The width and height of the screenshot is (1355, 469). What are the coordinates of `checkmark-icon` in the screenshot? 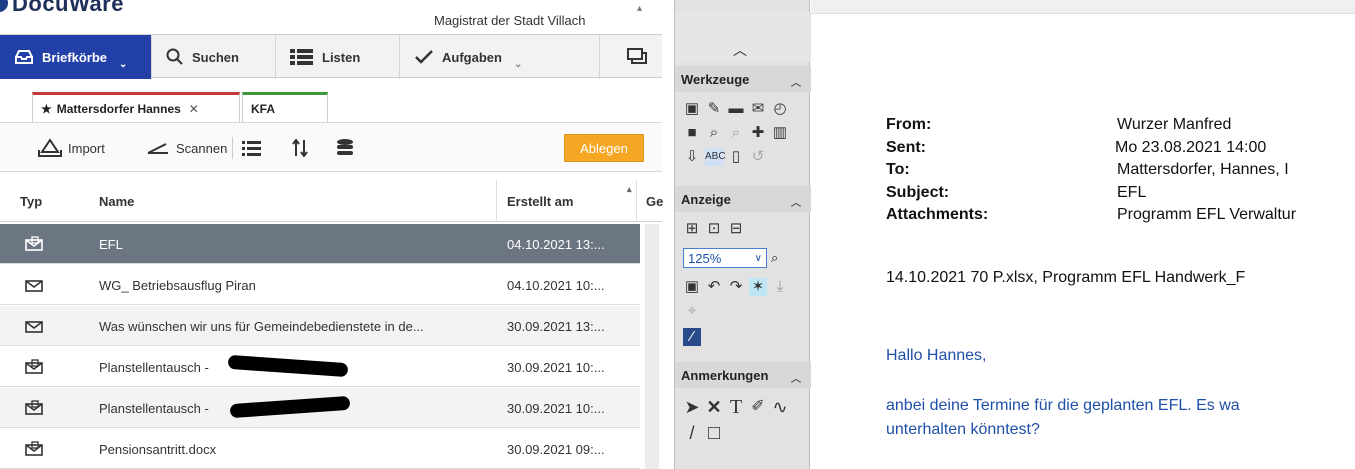 It's located at (424, 57).